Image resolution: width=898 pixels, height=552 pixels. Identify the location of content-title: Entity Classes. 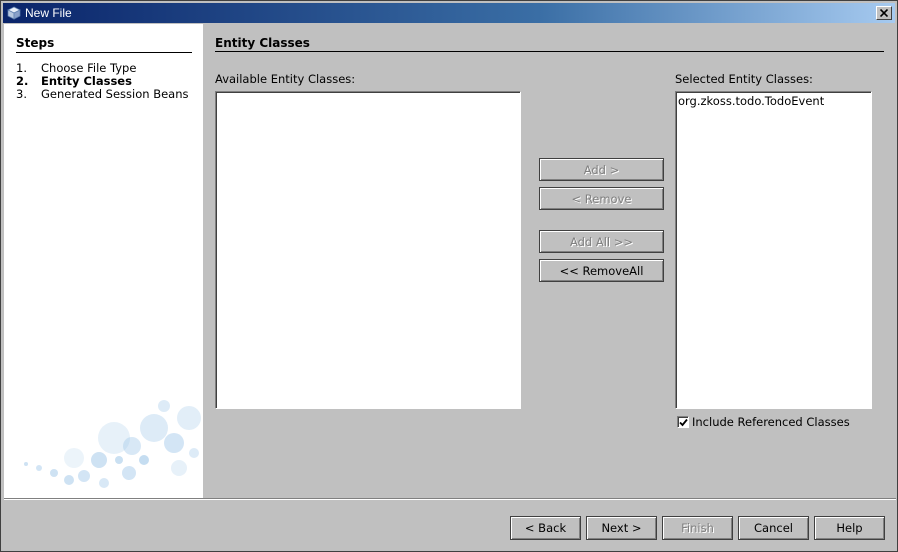
(549, 44).